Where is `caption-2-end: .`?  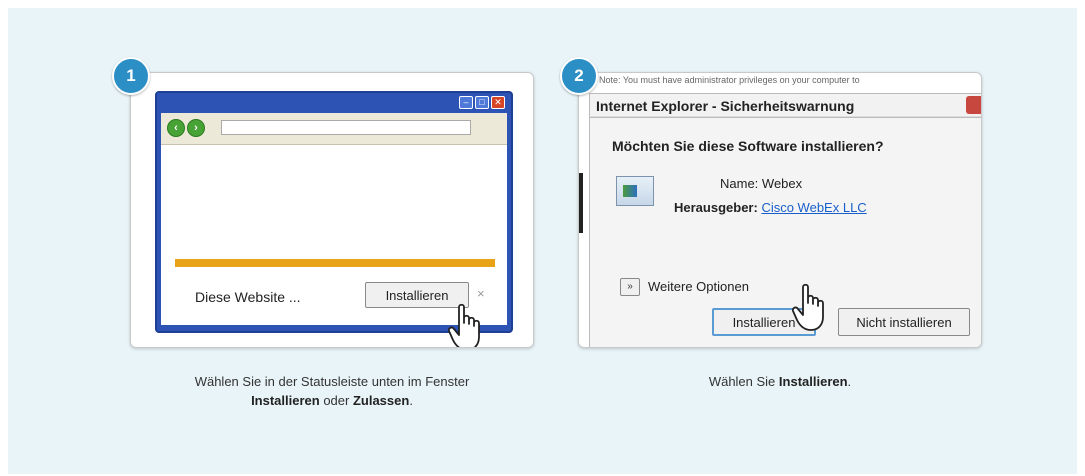
caption-2-end: . is located at coordinates (849, 381).